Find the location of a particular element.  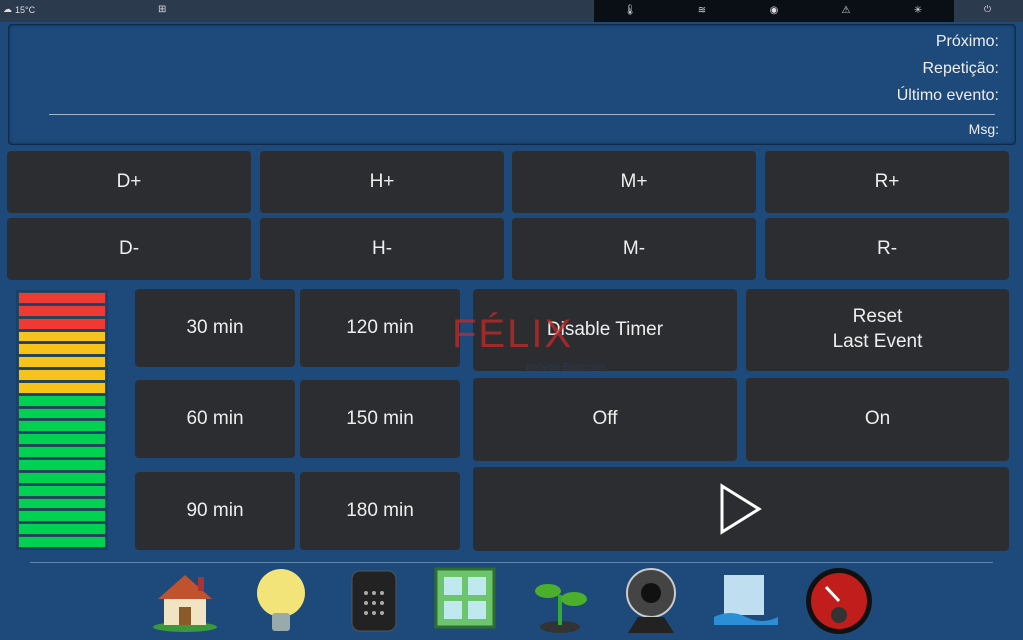

repeat-plus-button: R+ is located at coordinates (887, 182).